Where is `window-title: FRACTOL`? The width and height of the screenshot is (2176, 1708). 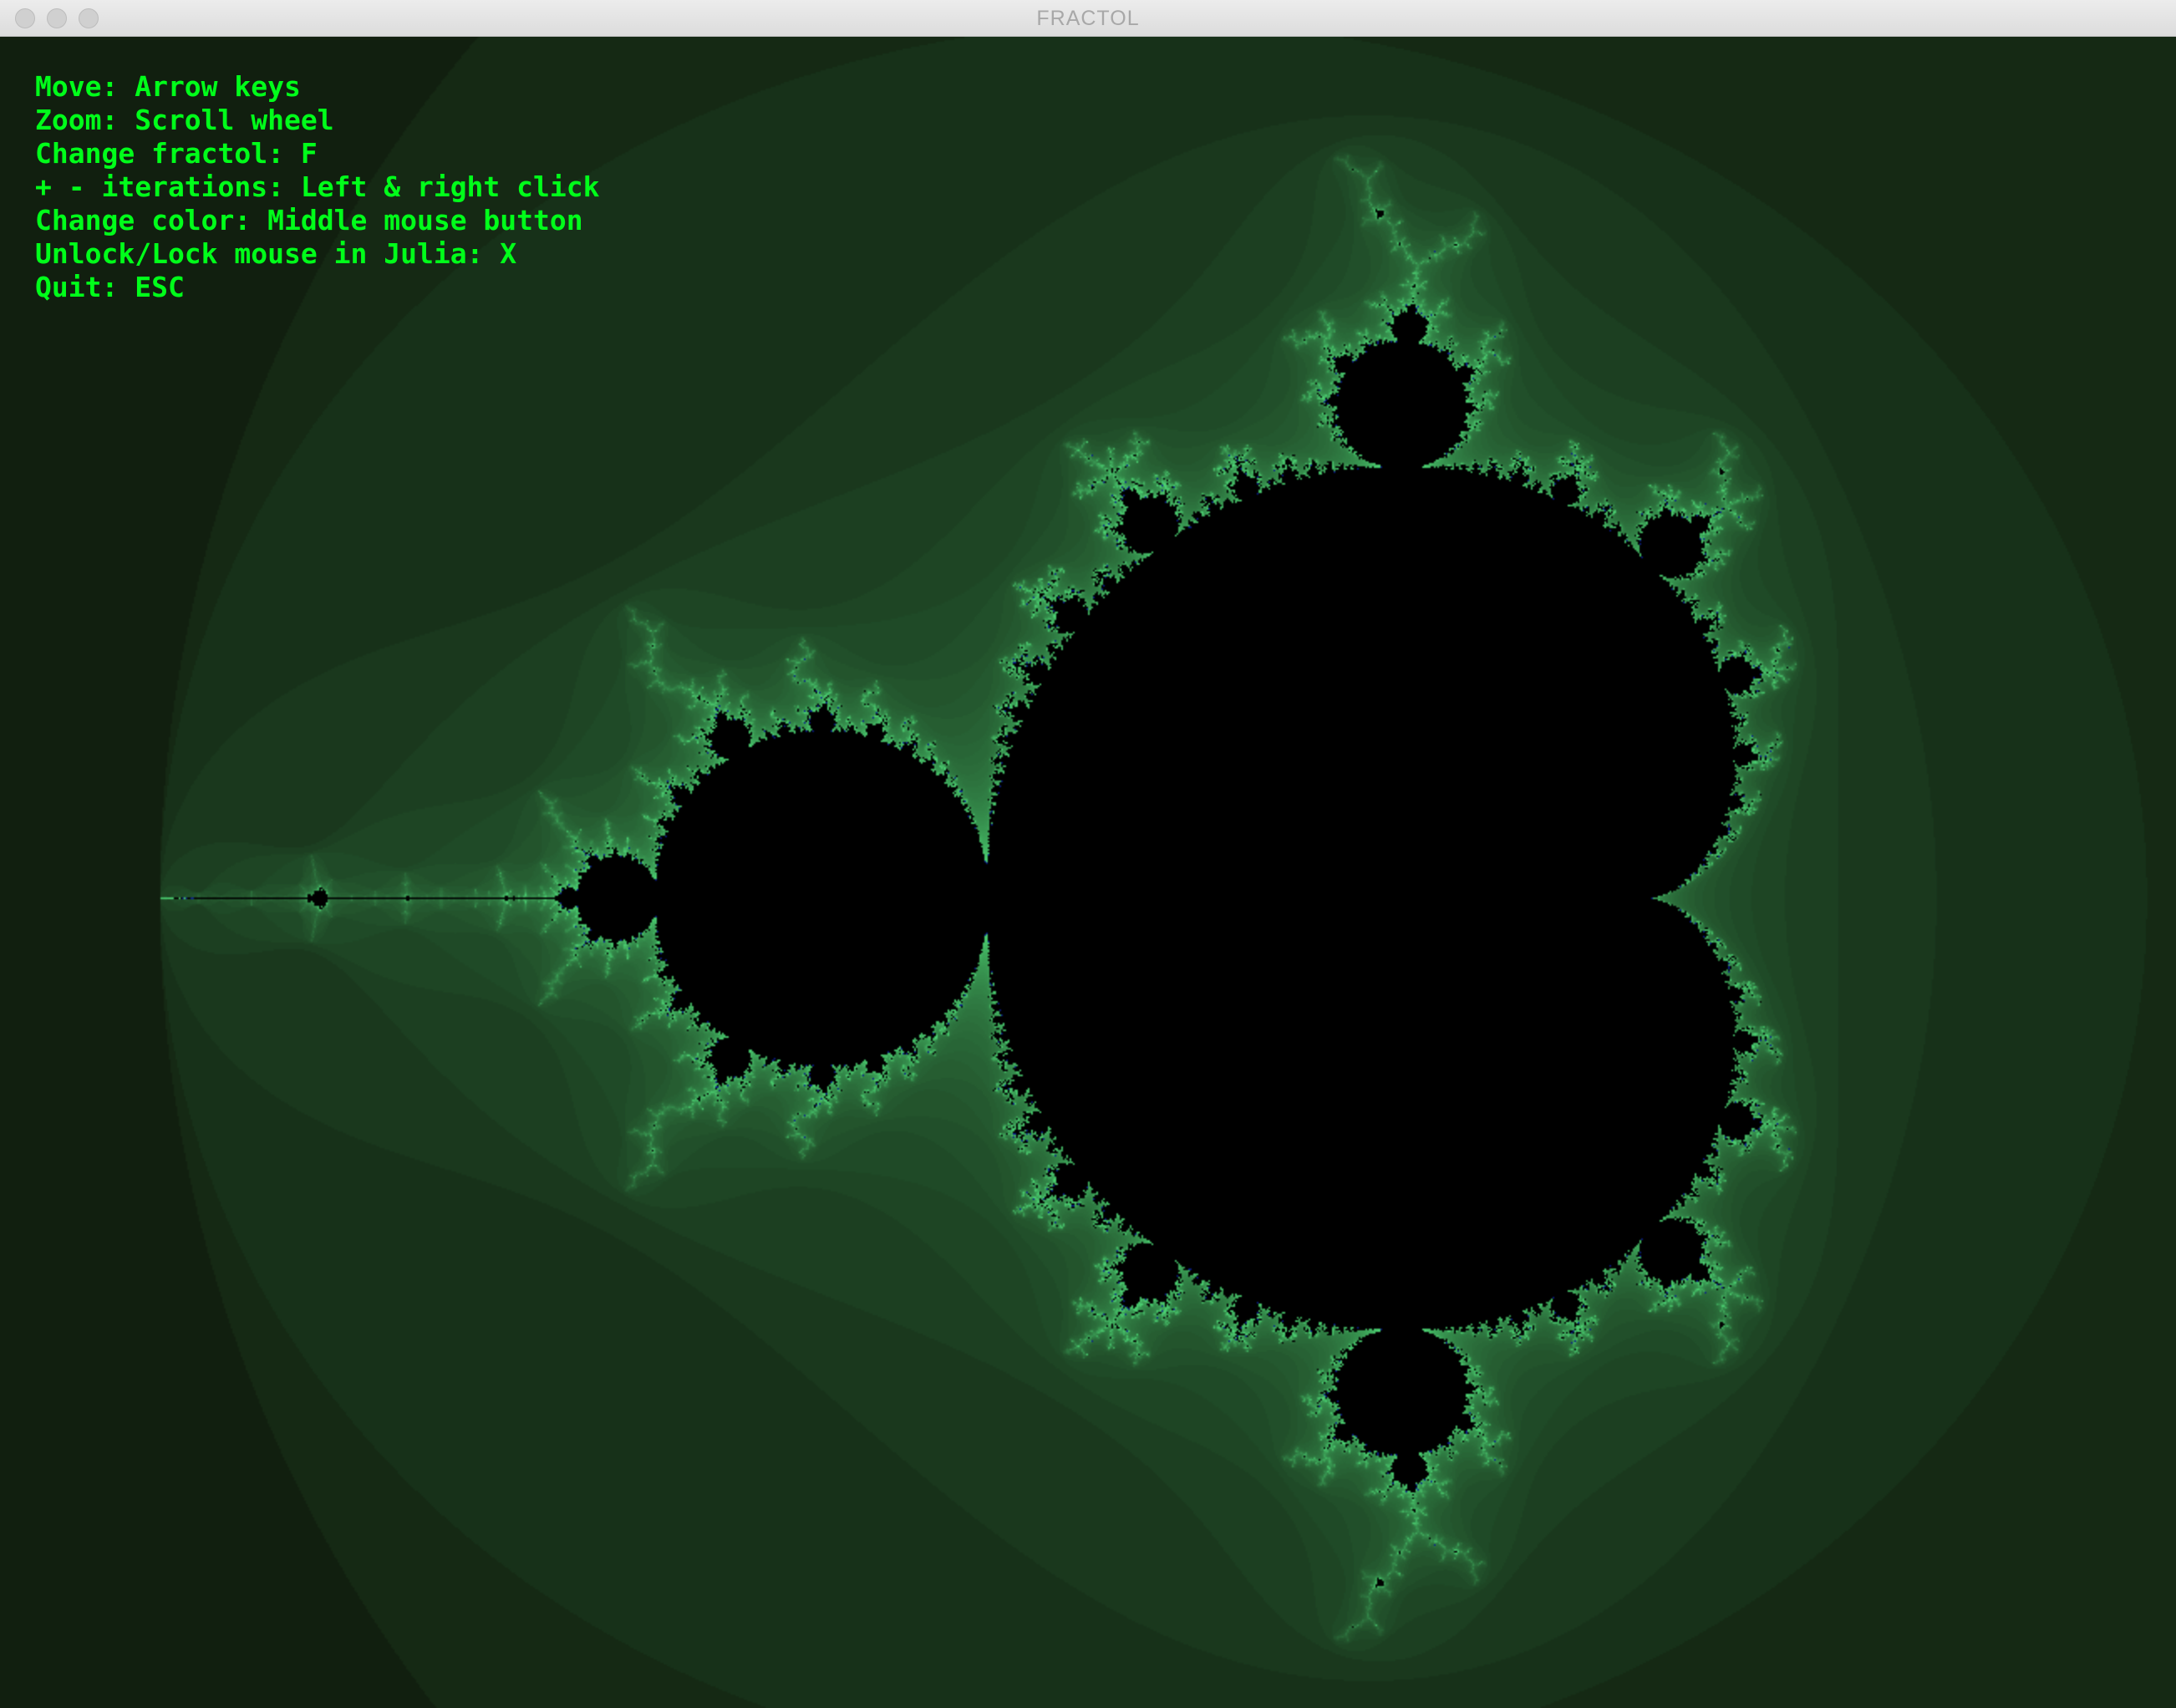 window-title: FRACTOL is located at coordinates (1088, 18).